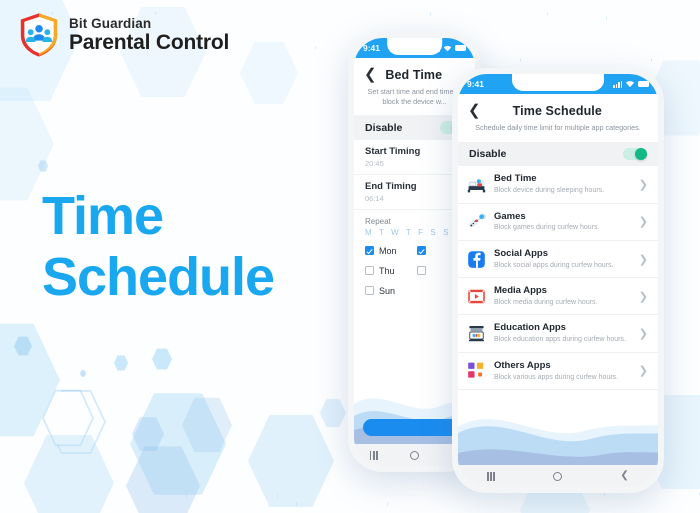  What do you see at coordinates (374, 198) in the screenshot?
I see `end-timing-value: 06:14` at bounding box center [374, 198].